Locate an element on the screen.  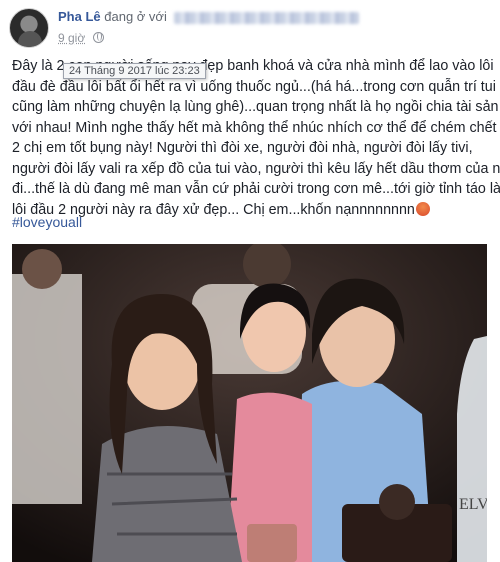
with-status-text: đang ở với is located at coordinates (135, 16).